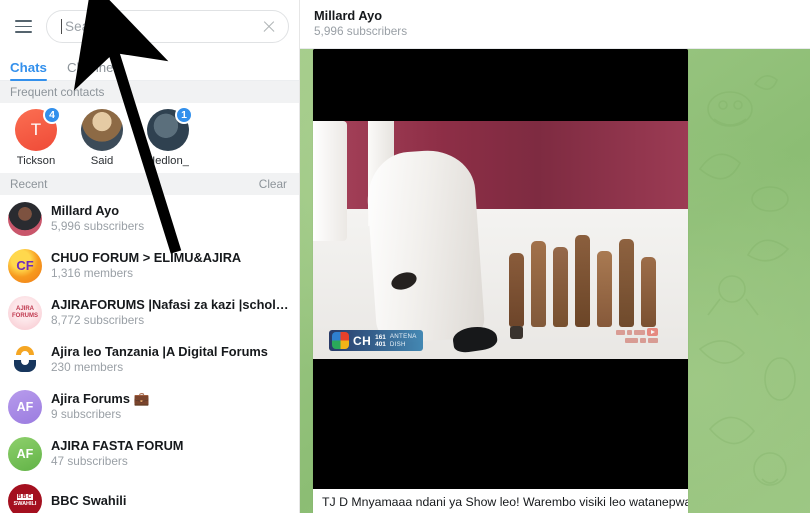  I want to click on audience-legs, so click(582, 287).